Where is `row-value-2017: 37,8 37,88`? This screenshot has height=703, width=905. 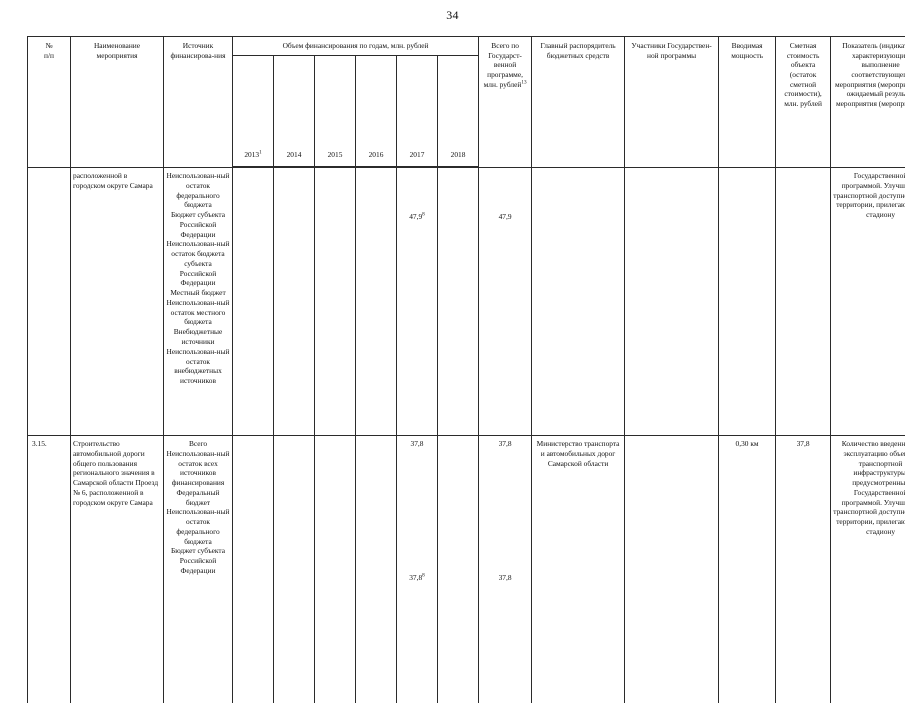
row-value-2017: 37,8 37,88 is located at coordinates (417, 569).